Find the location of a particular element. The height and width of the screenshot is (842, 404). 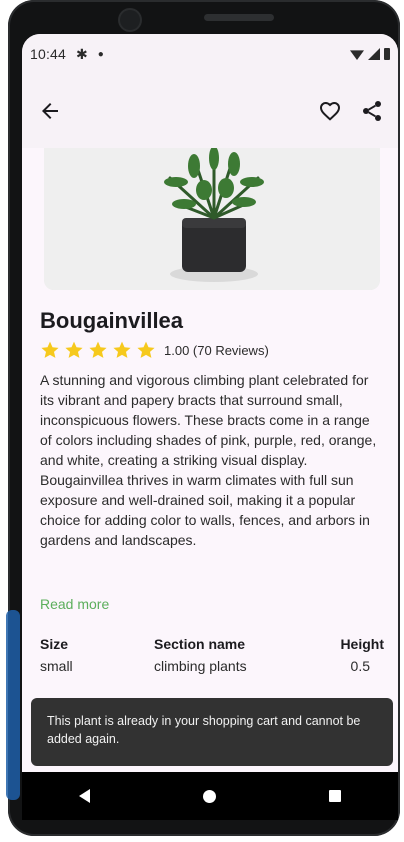

nav-back-icon is located at coordinates (84, 796).